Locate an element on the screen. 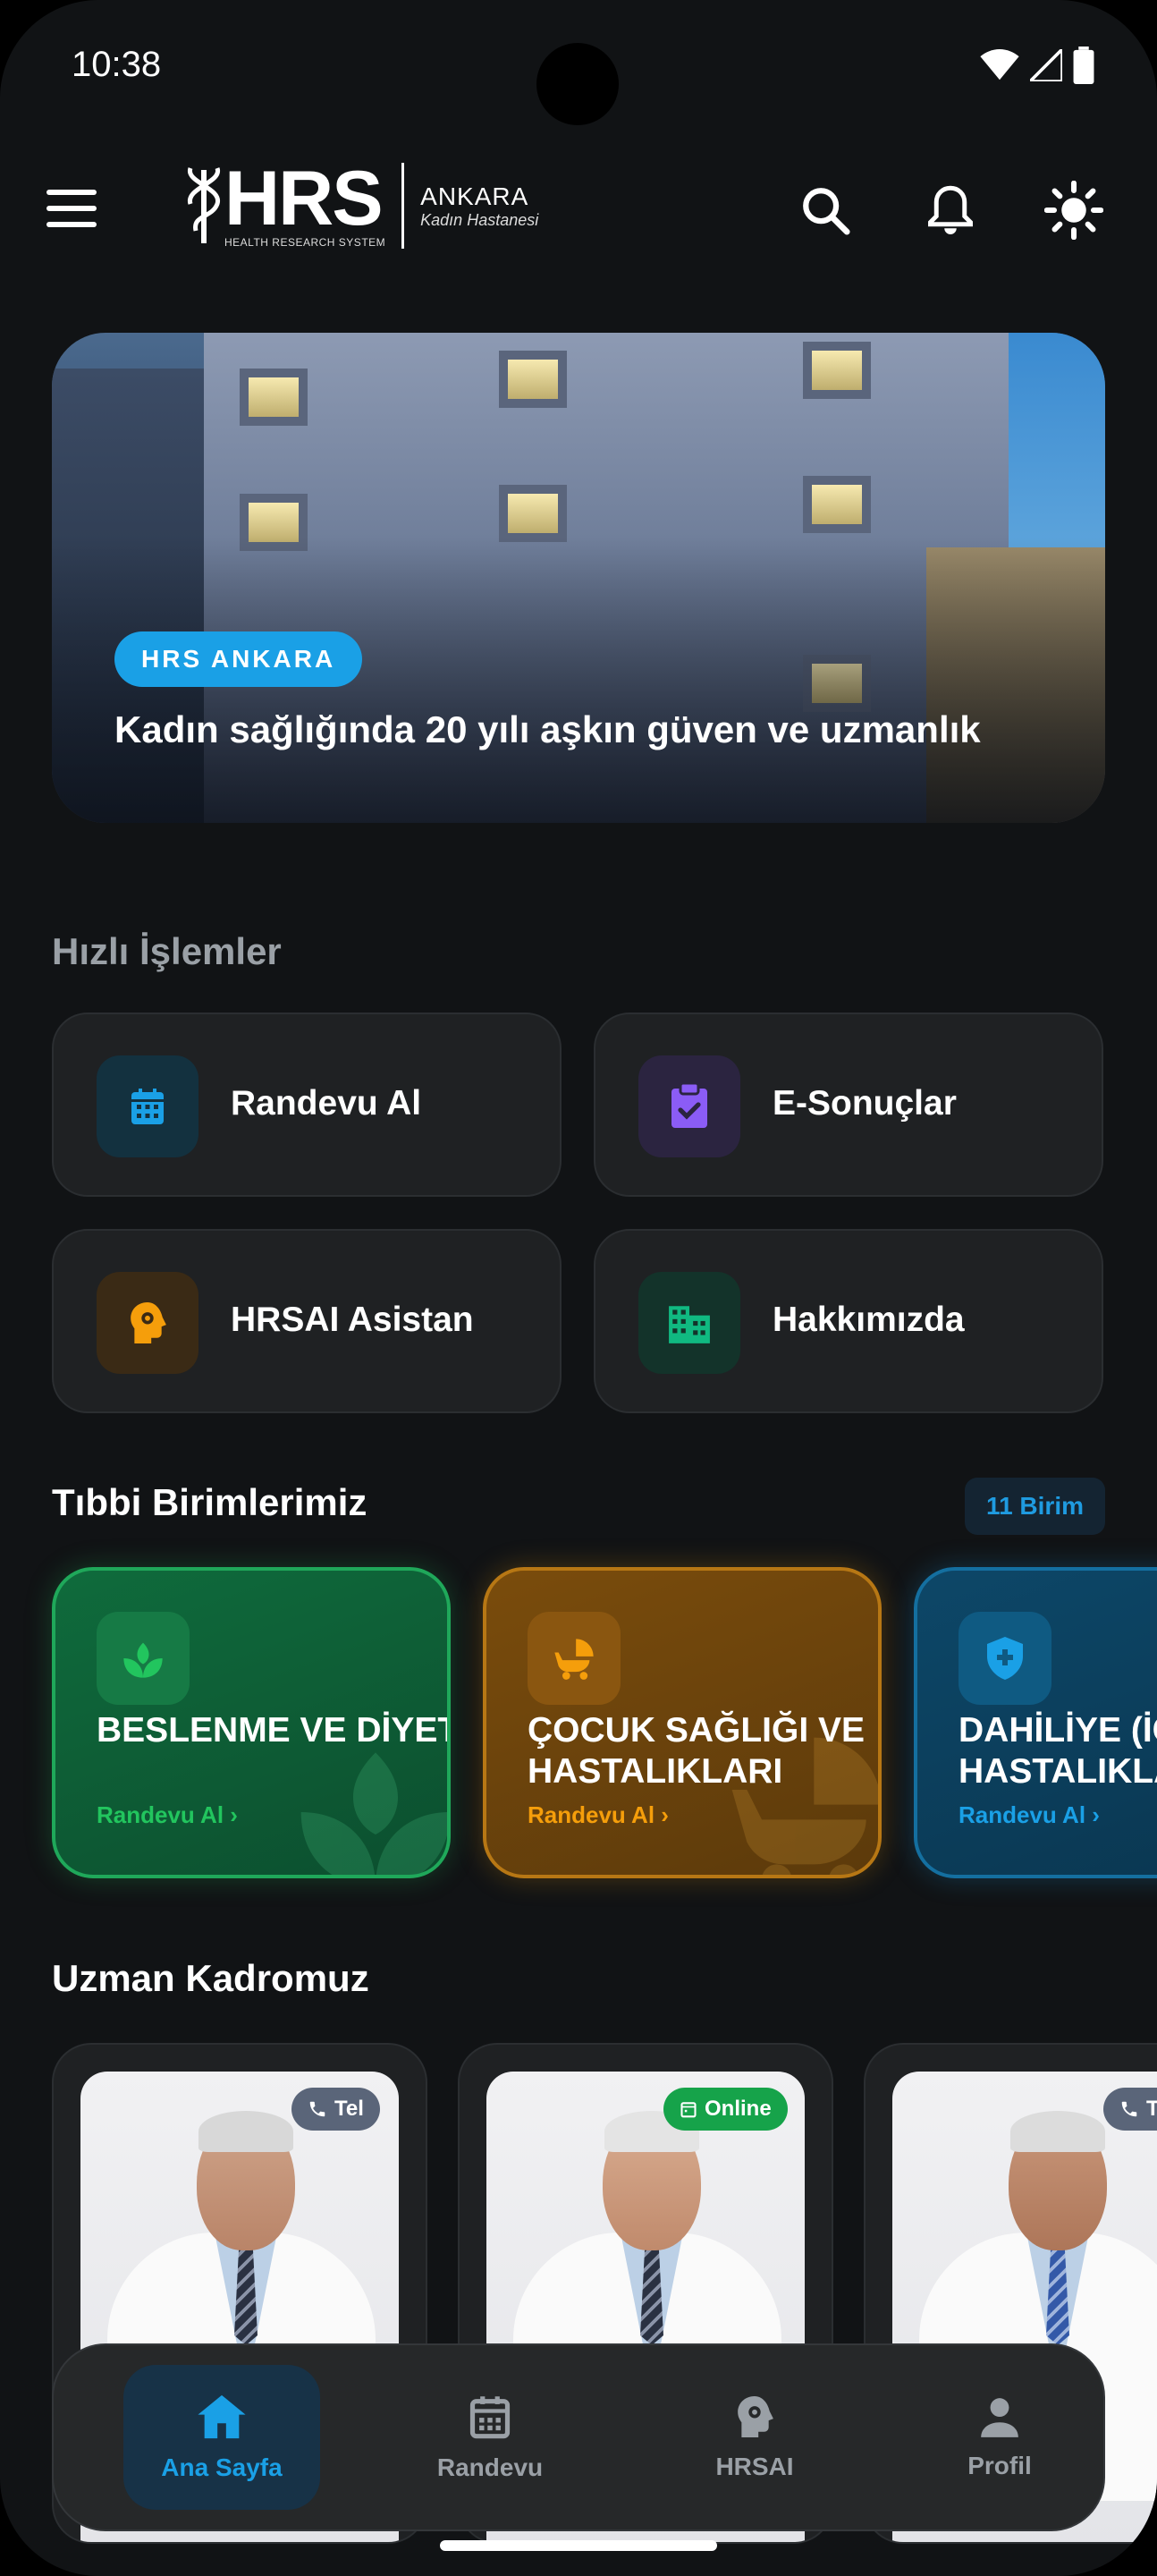 The height and width of the screenshot is (2576, 1157). logo-location: ANKARA Kadın Hastanesi is located at coordinates (479, 206).